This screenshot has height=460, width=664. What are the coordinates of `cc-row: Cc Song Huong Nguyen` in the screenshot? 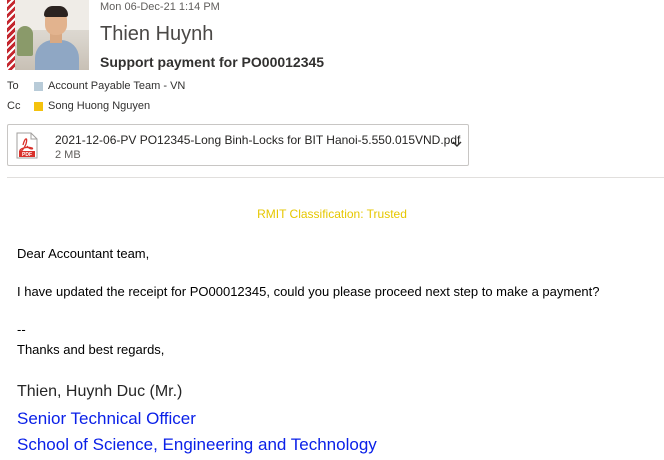 It's located at (78, 106).